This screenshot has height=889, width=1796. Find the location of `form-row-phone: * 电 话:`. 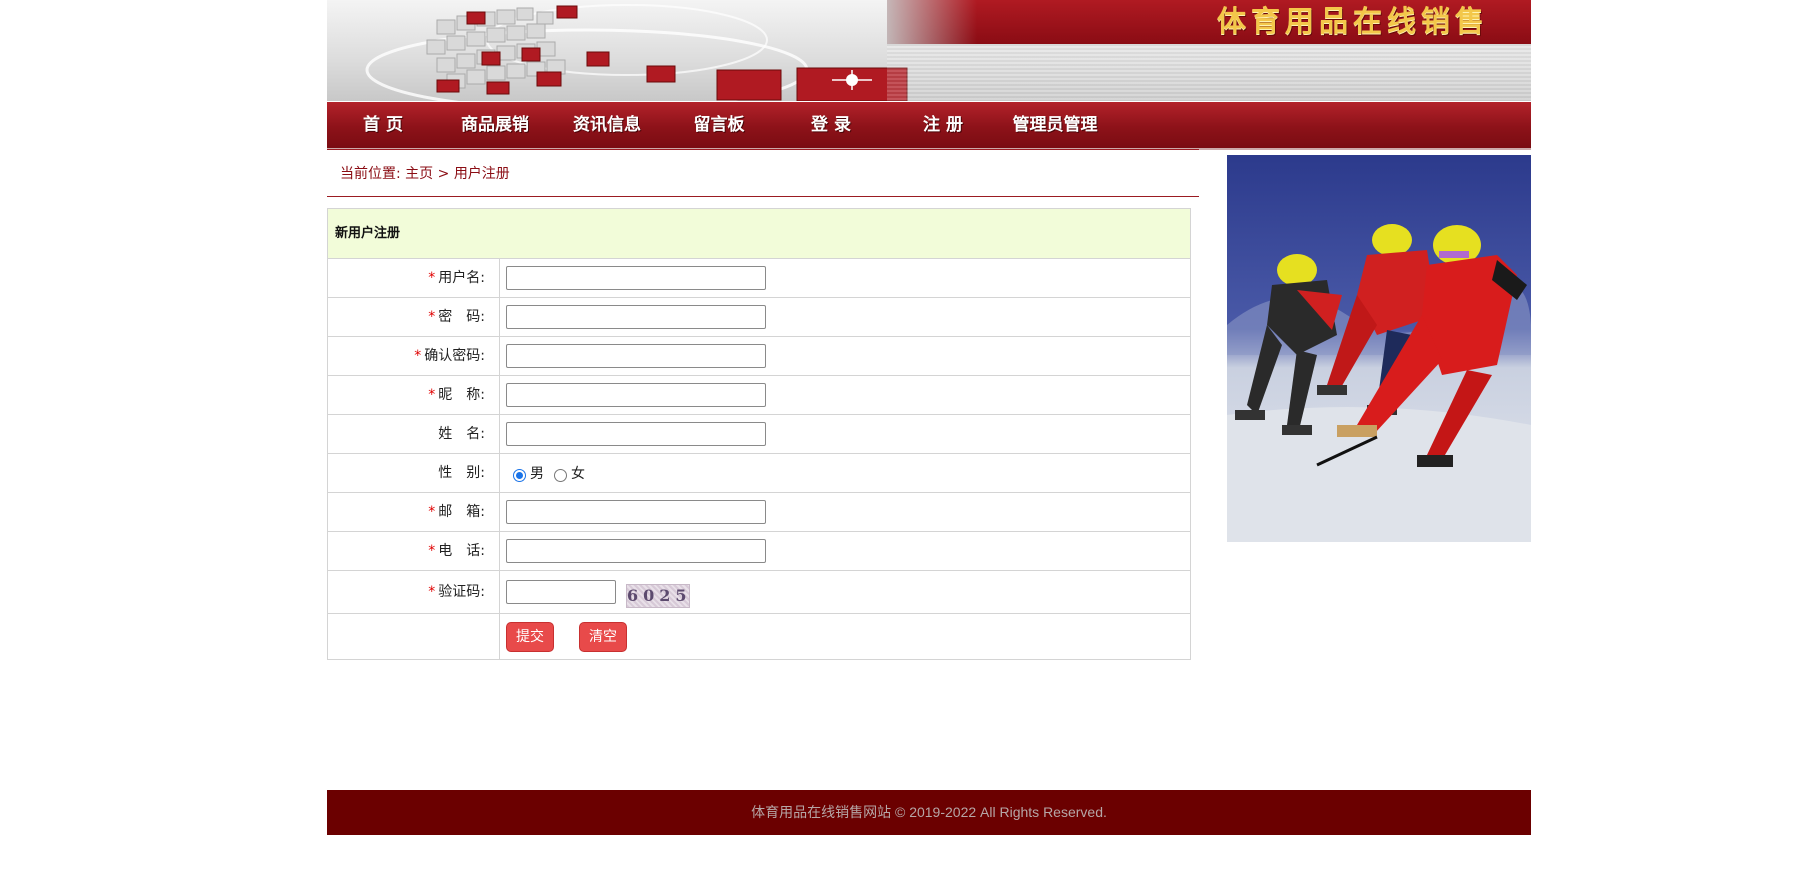

form-row-phone: * 电 话: is located at coordinates (759, 551).